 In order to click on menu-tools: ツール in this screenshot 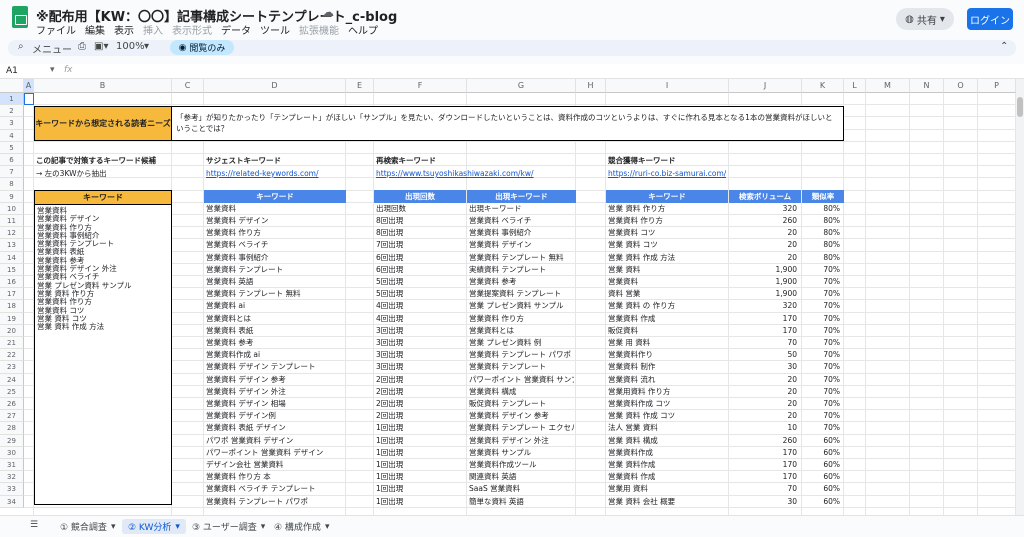, I will do `click(275, 31)`.